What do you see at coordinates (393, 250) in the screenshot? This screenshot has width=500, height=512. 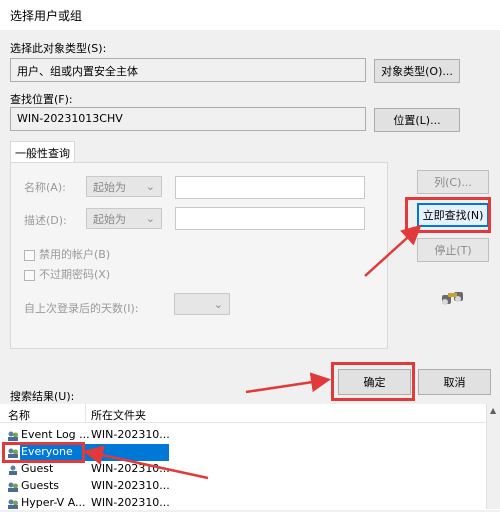 I see `arrow-to-find-now` at bounding box center [393, 250].